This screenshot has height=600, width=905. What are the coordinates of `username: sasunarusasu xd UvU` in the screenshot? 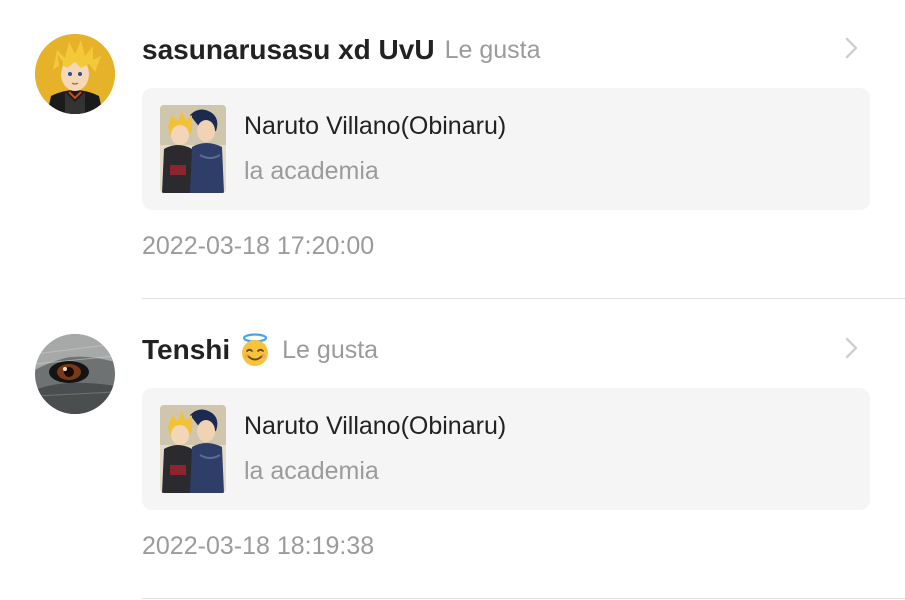 It's located at (288, 50).